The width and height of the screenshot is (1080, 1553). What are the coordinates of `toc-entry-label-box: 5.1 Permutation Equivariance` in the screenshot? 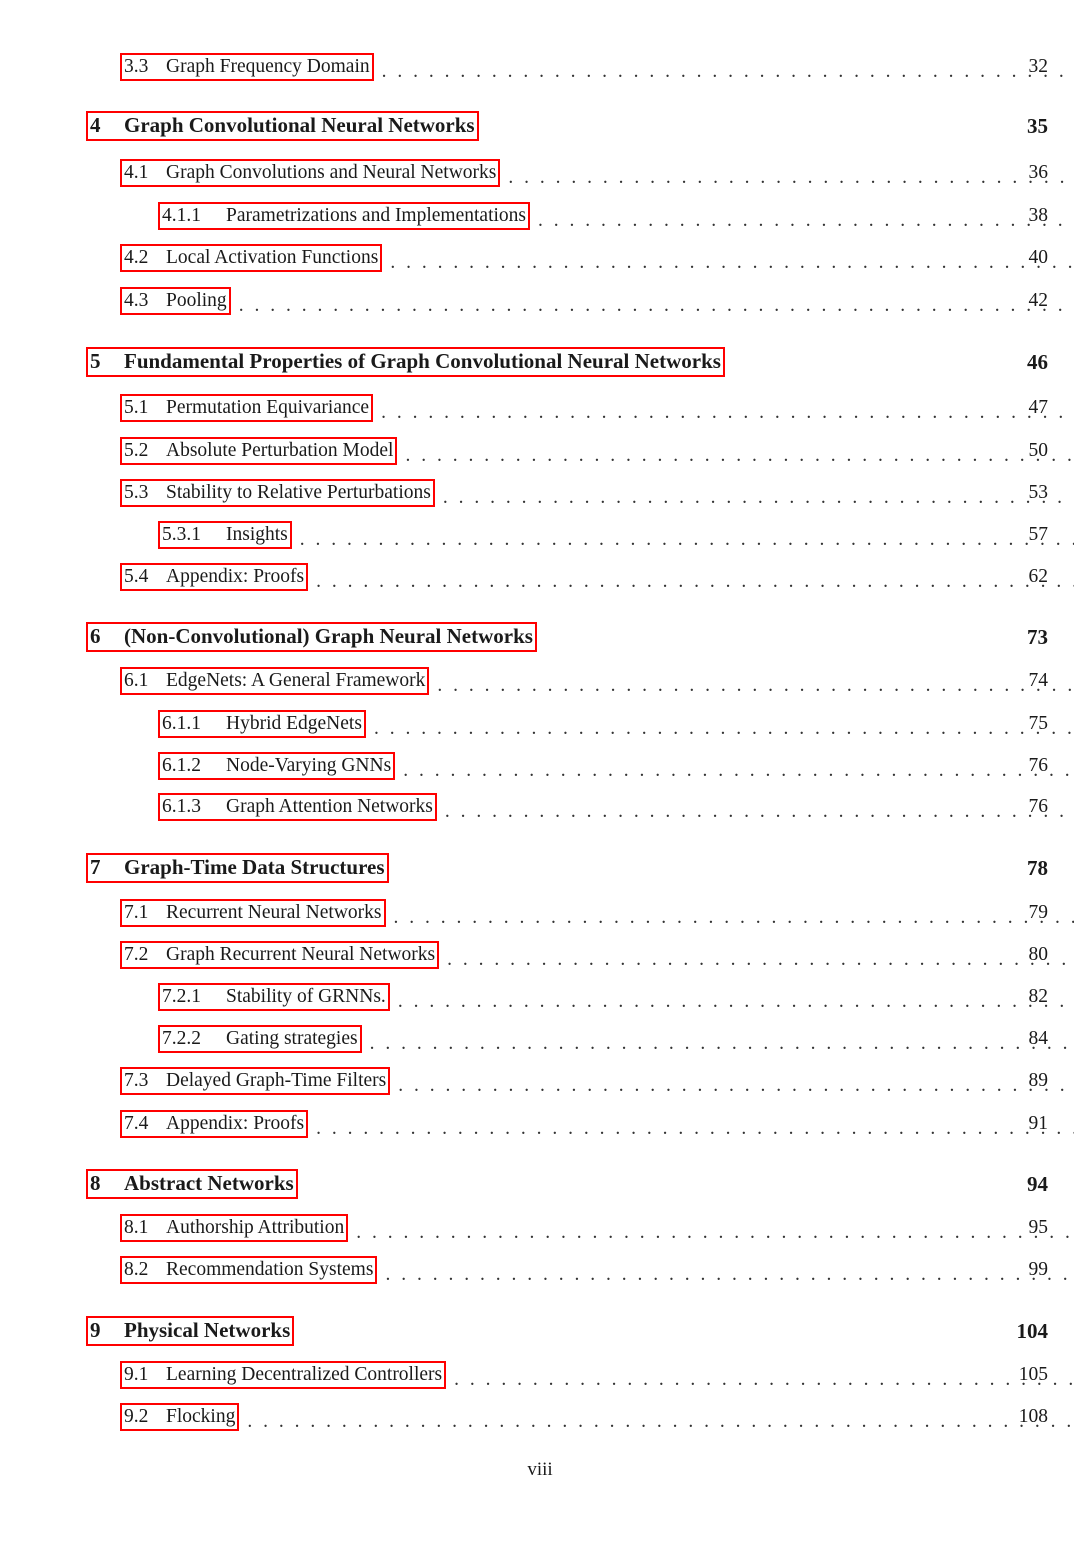 It's located at (247, 408).